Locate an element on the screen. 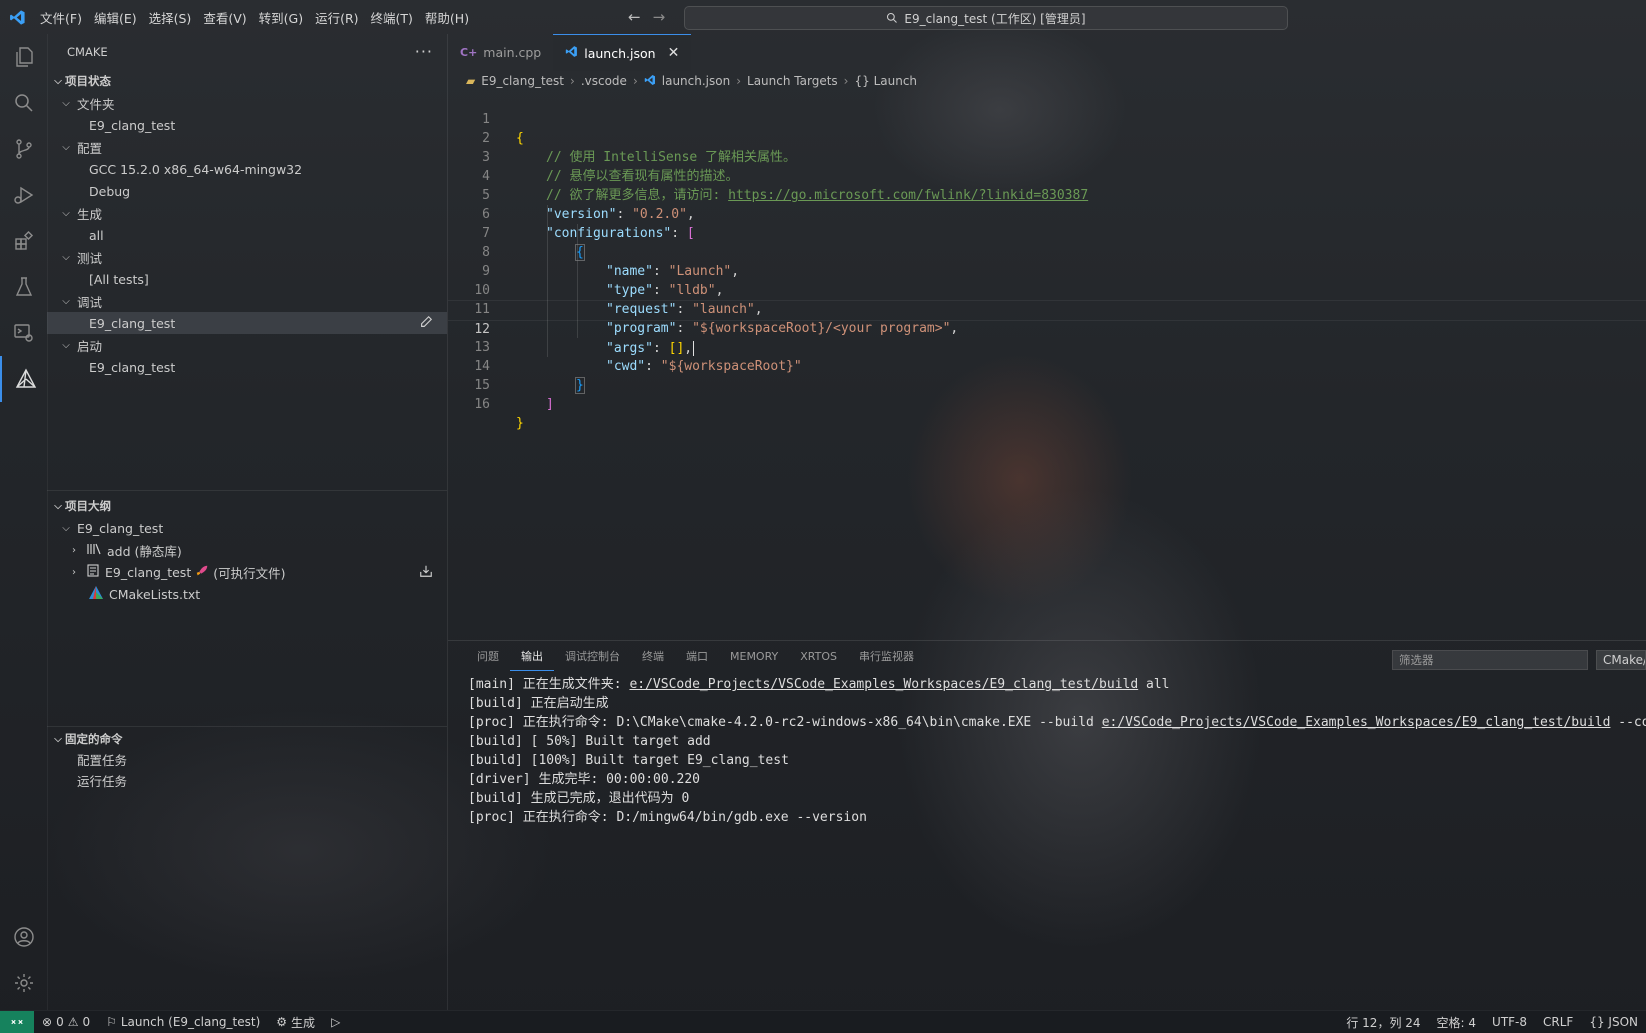 The width and height of the screenshot is (1646, 1033). section-project-status: ⌵ 项目状态 is located at coordinates (247, 81).